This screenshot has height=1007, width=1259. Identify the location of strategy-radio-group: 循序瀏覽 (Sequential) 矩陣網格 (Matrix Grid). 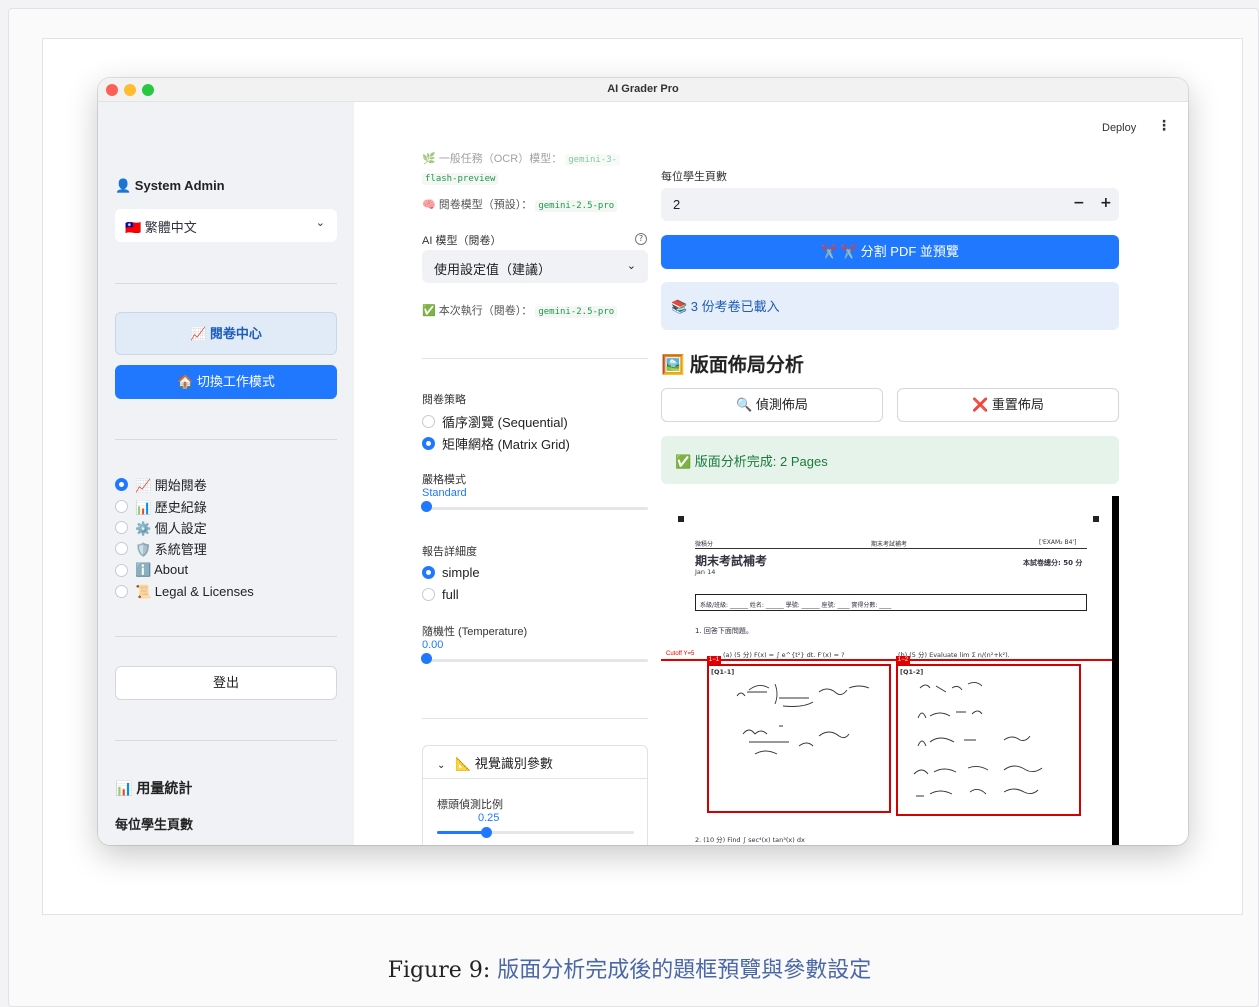
(496, 432).